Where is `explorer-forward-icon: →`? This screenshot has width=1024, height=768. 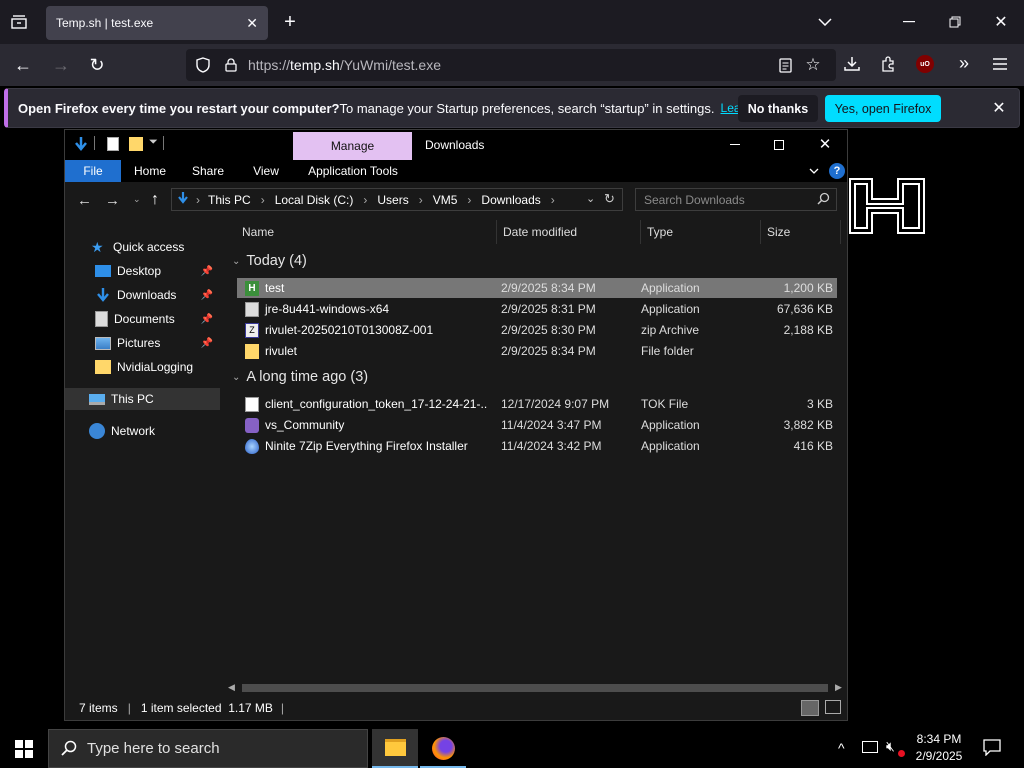
explorer-forward-icon: → is located at coordinates (112, 200).